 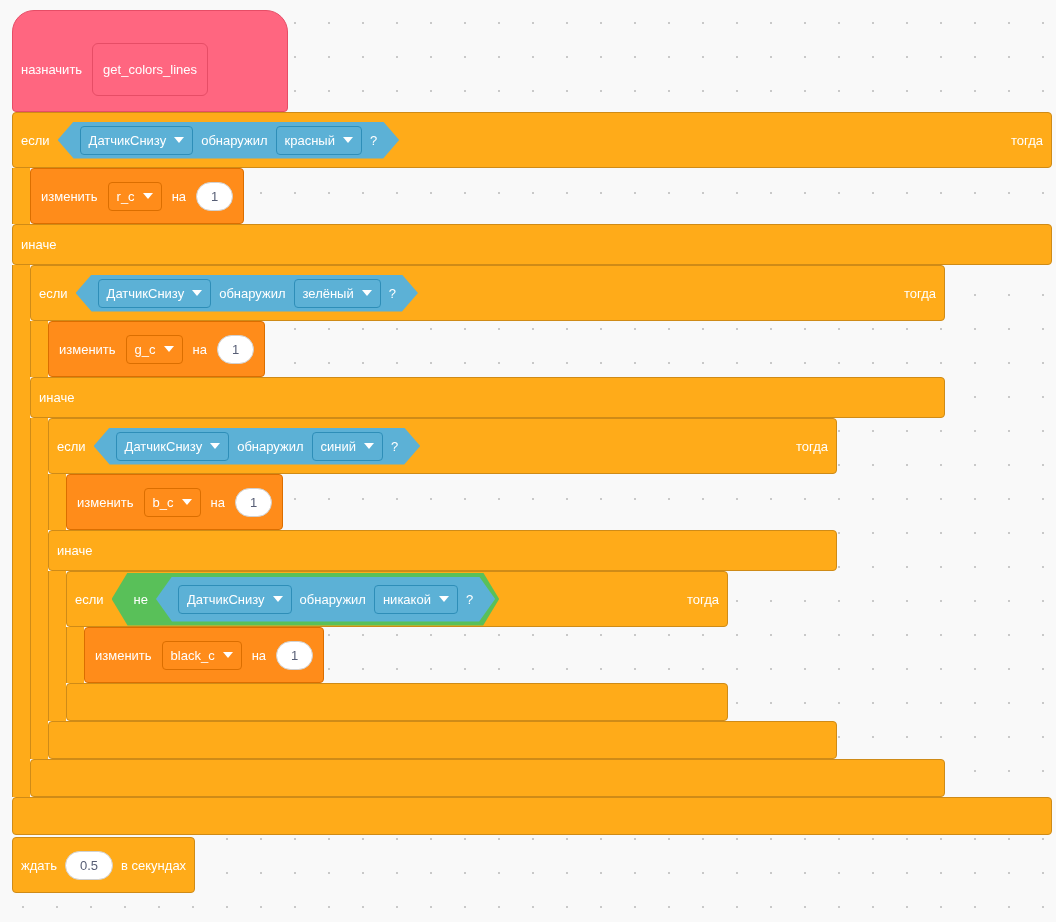 What do you see at coordinates (415, 599) in the screenshot?
I see `color-dropdown: никакой` at bounding box center [415, 599].